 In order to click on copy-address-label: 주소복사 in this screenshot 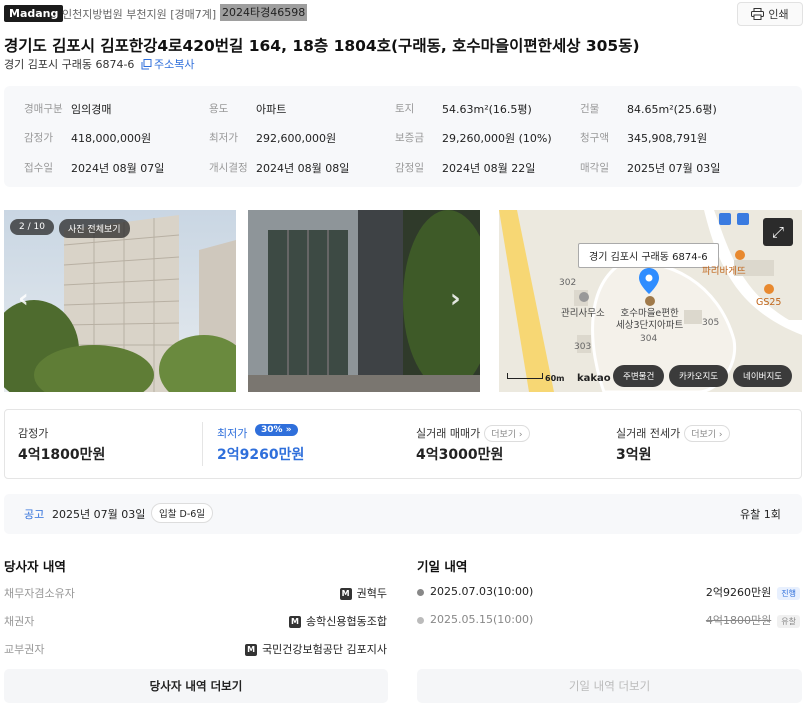, I will do `click(174, 64)`.